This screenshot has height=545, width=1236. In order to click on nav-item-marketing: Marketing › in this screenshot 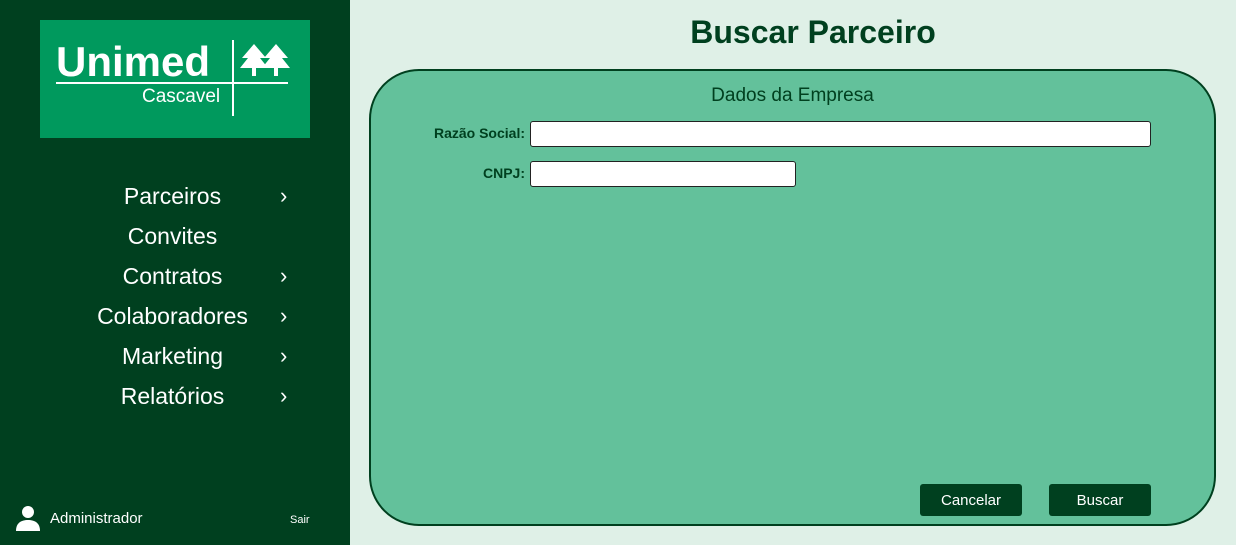, I will do `click(175, 356)`.